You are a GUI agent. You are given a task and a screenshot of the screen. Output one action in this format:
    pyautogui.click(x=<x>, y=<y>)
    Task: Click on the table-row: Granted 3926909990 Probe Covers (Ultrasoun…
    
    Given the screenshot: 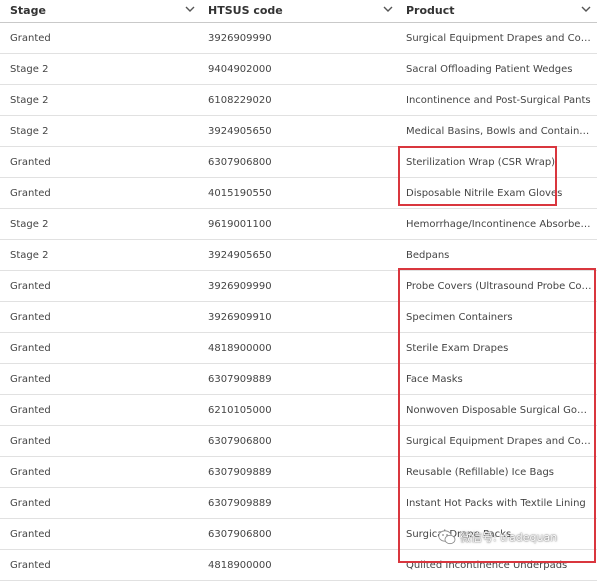 What is the action you would take?
    pyautogui.click(x=298, y=286)
    